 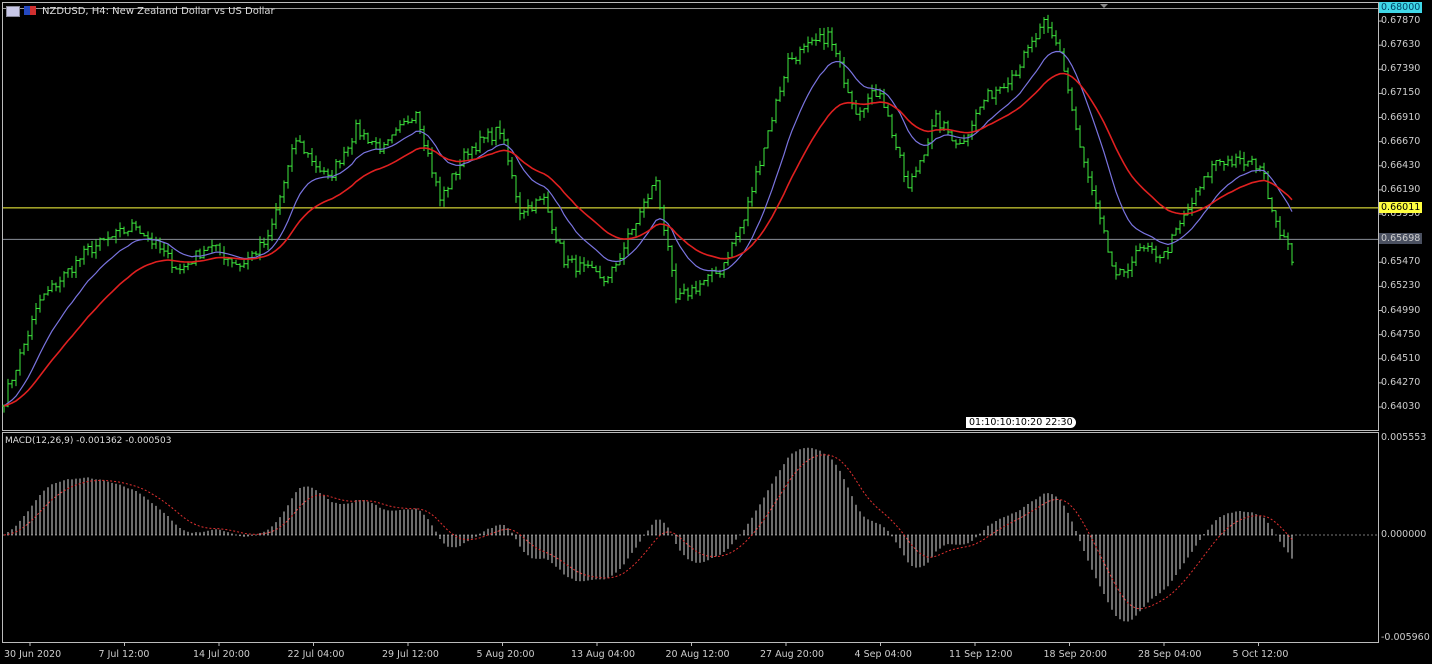 I want to click on shift-marker-icon, so click(x=1104, y=6).